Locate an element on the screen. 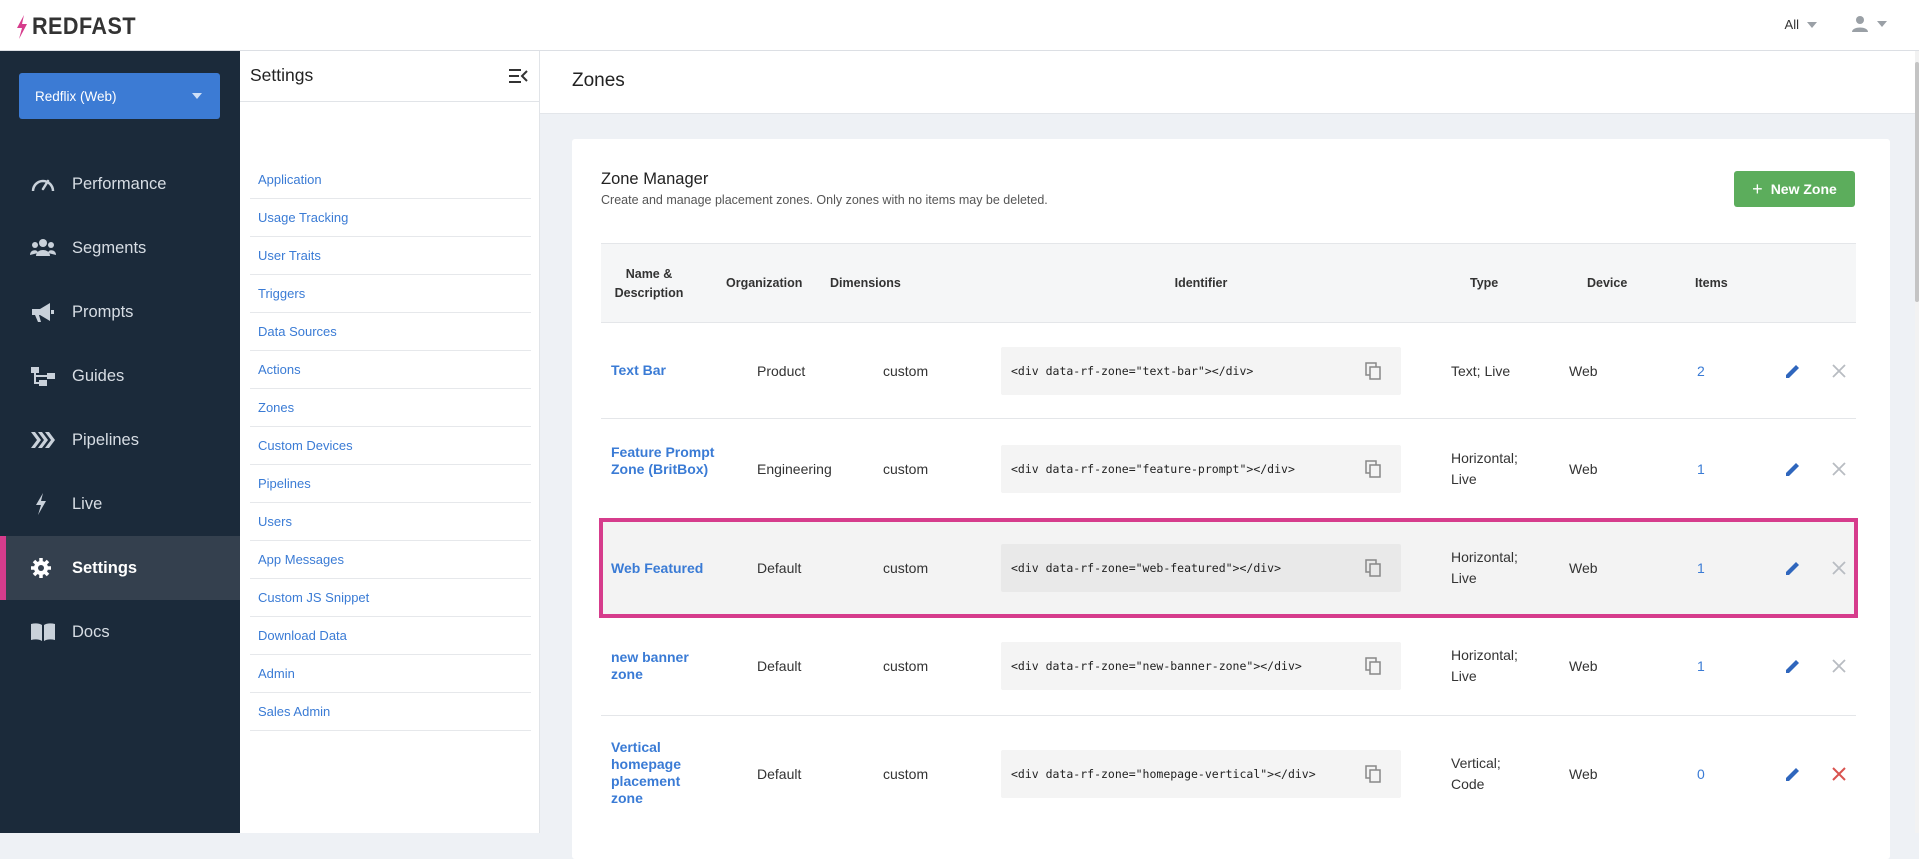 The height and width of the screenshot is (859, 1919). settings-item-label: Custom JS Snippet is located at coordinates (314, 597).